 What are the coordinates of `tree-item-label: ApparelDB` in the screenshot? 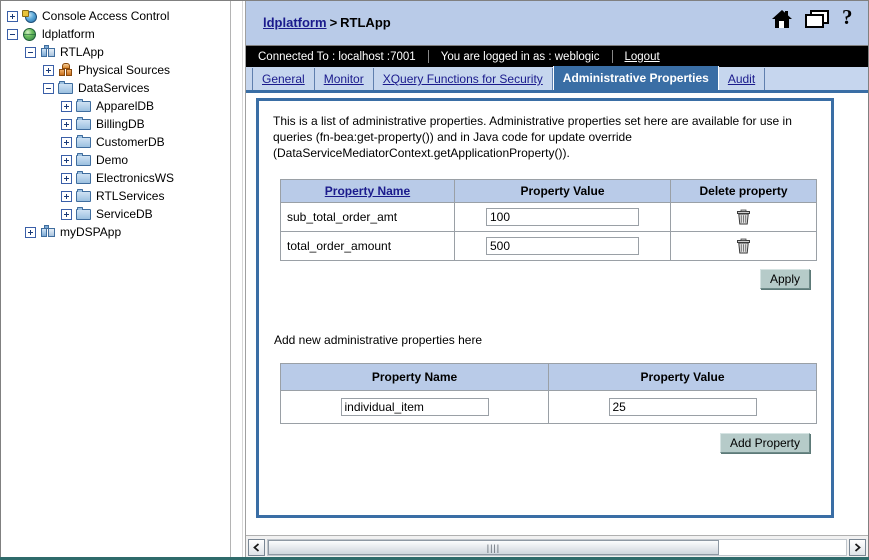 It's located at (125, 106).